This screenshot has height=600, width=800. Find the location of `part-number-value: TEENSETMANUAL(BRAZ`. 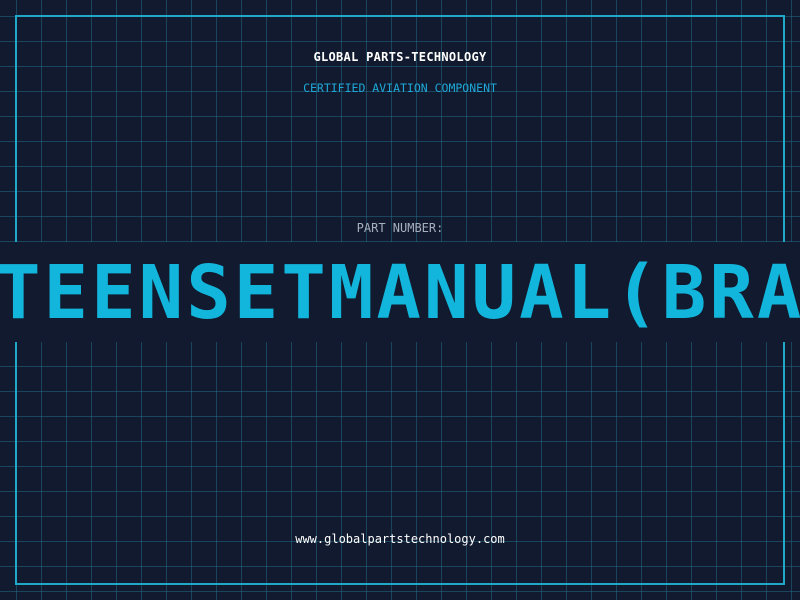

part-number-value: TEENSETMANUAL(BRAZ is located at coordinates (400, 293).